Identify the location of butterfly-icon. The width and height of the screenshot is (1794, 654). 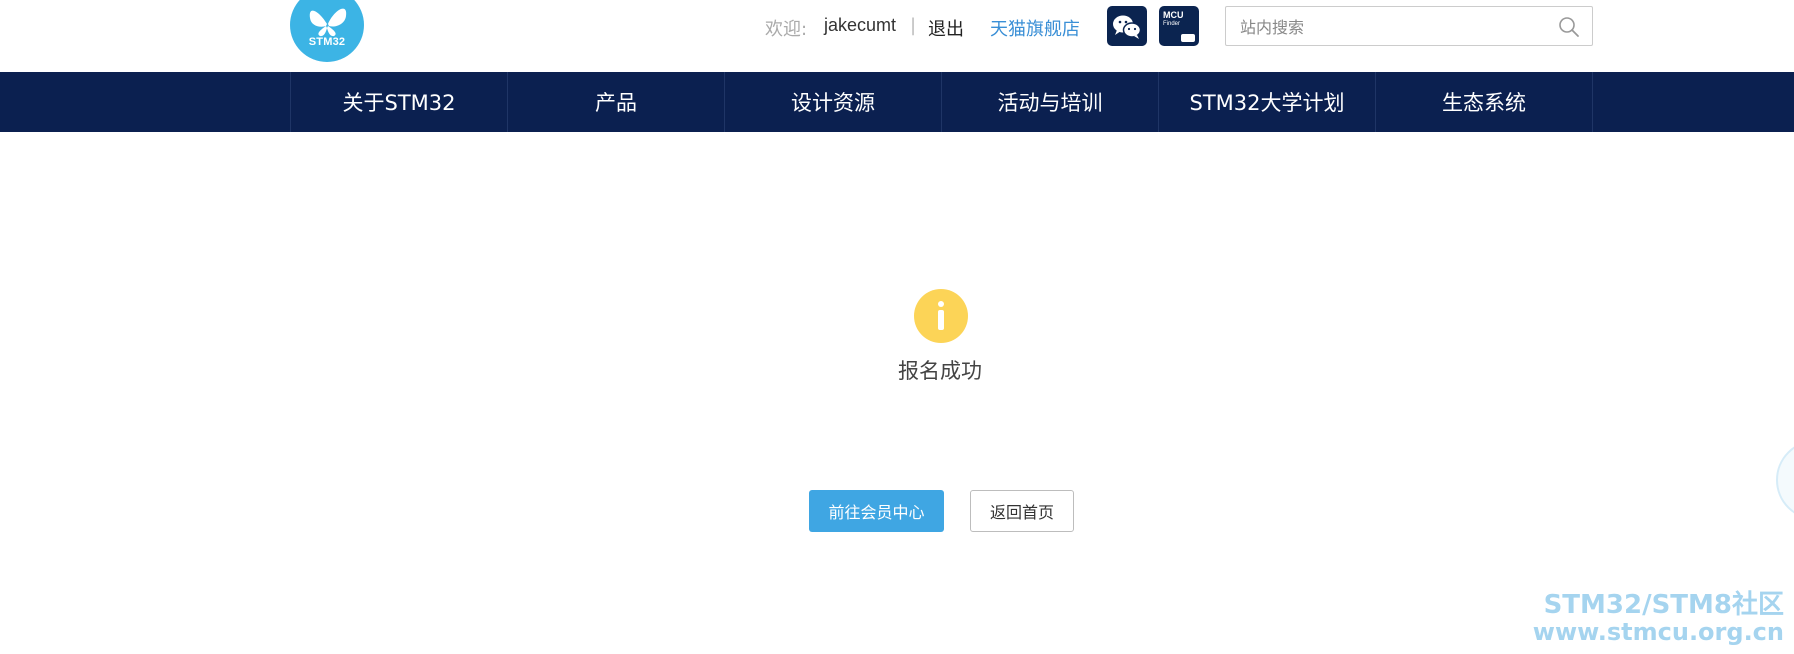
(328, 22).